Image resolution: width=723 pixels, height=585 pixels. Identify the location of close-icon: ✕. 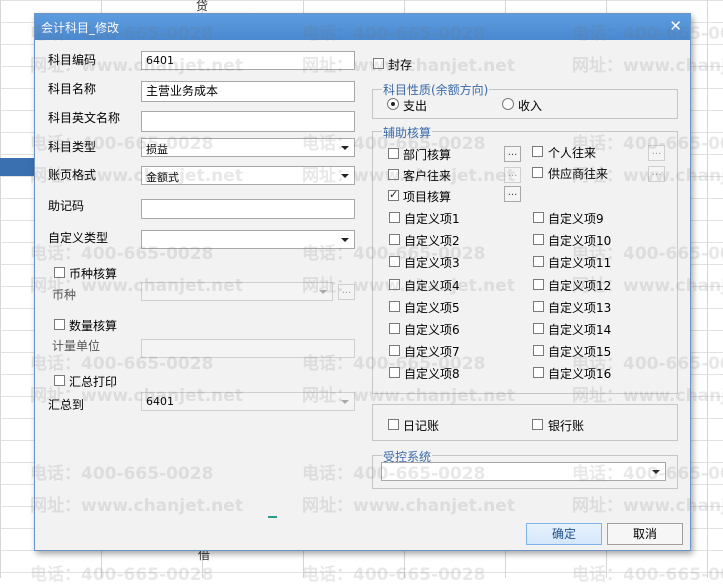
(675, 26).